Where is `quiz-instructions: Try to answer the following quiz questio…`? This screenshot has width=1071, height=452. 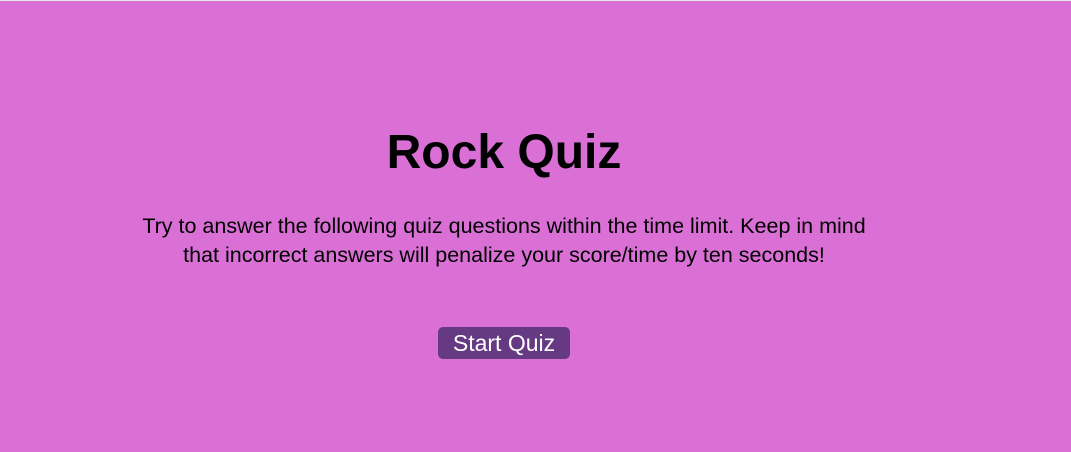
quiz-instructions: Try to answer the following quiz questio… is located at coordinates (504, 240).